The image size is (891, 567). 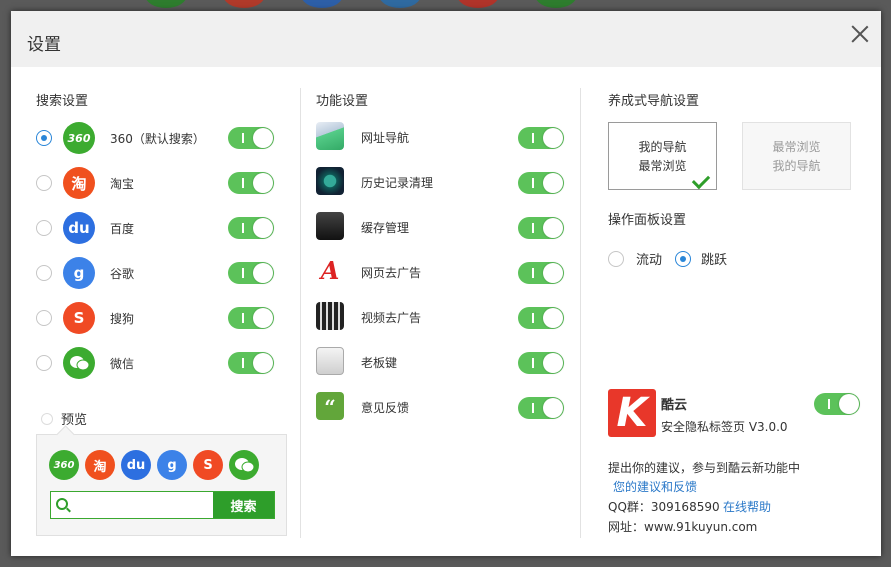 I want to click on function-settings-title: 功能设置, so click(x=342, y=101).